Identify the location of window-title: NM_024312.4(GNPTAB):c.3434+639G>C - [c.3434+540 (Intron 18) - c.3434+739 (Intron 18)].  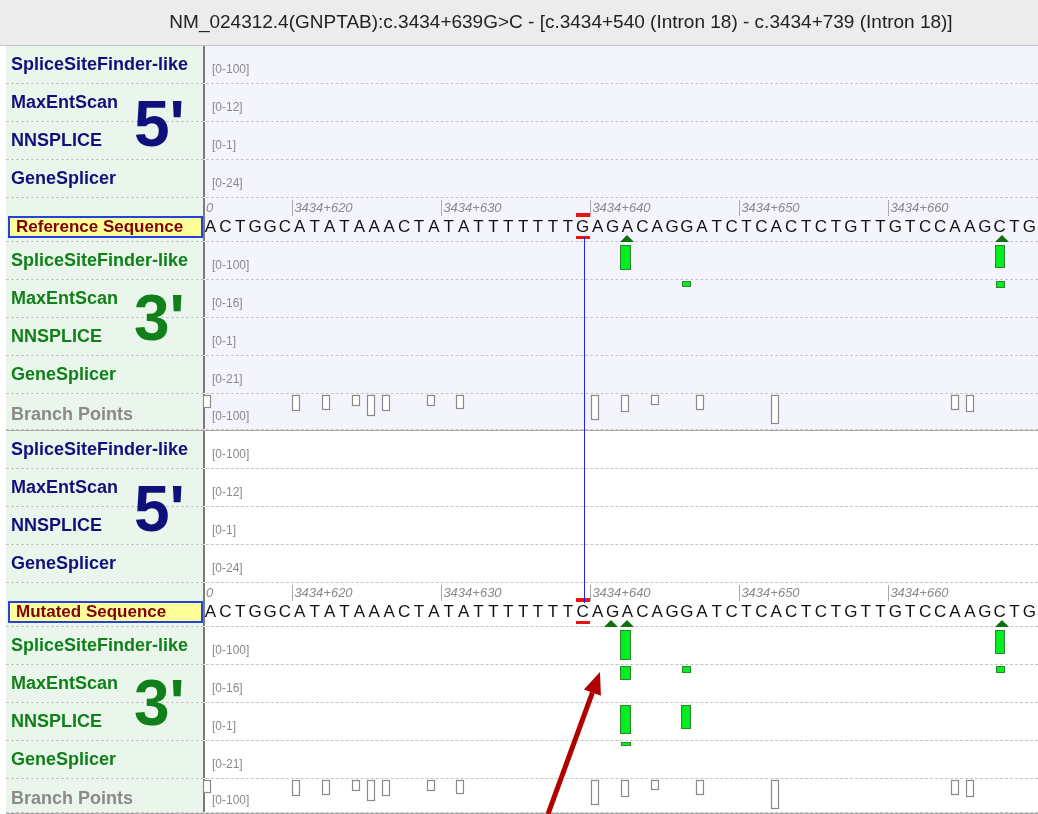
(561, 22).